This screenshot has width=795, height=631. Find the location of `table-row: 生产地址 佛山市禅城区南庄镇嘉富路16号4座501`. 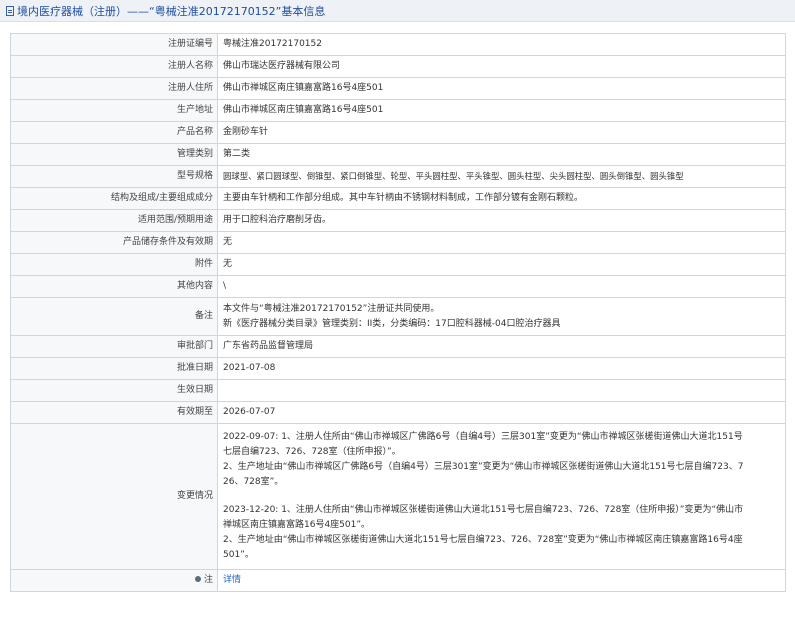

table-row: 生产地址 佛山市禅城区南庄镇嘉富路16号4座501 is located at coordinates (398, 110).